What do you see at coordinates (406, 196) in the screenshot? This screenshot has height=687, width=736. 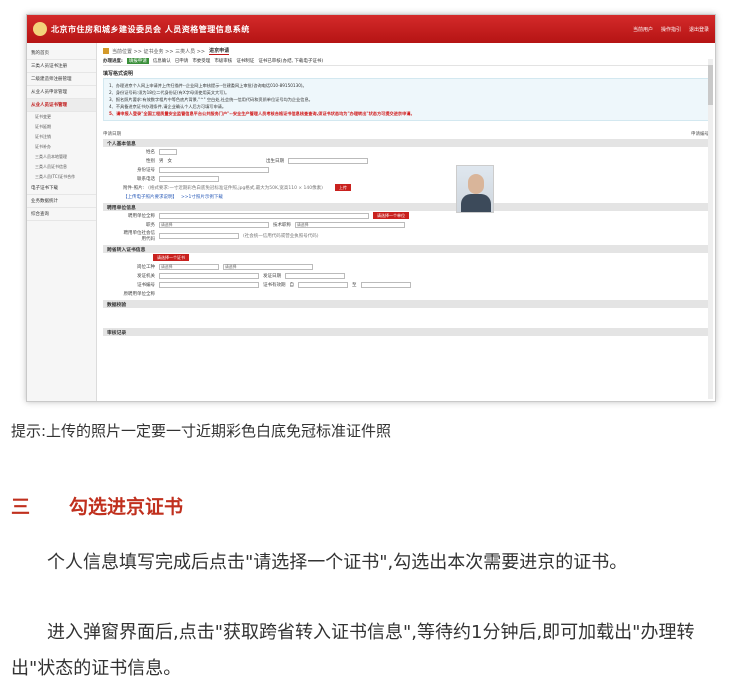 I see `row-links: 【上传电子照片要求说明】 >>1寸照片示例下载` at bounding box center [406, 196].